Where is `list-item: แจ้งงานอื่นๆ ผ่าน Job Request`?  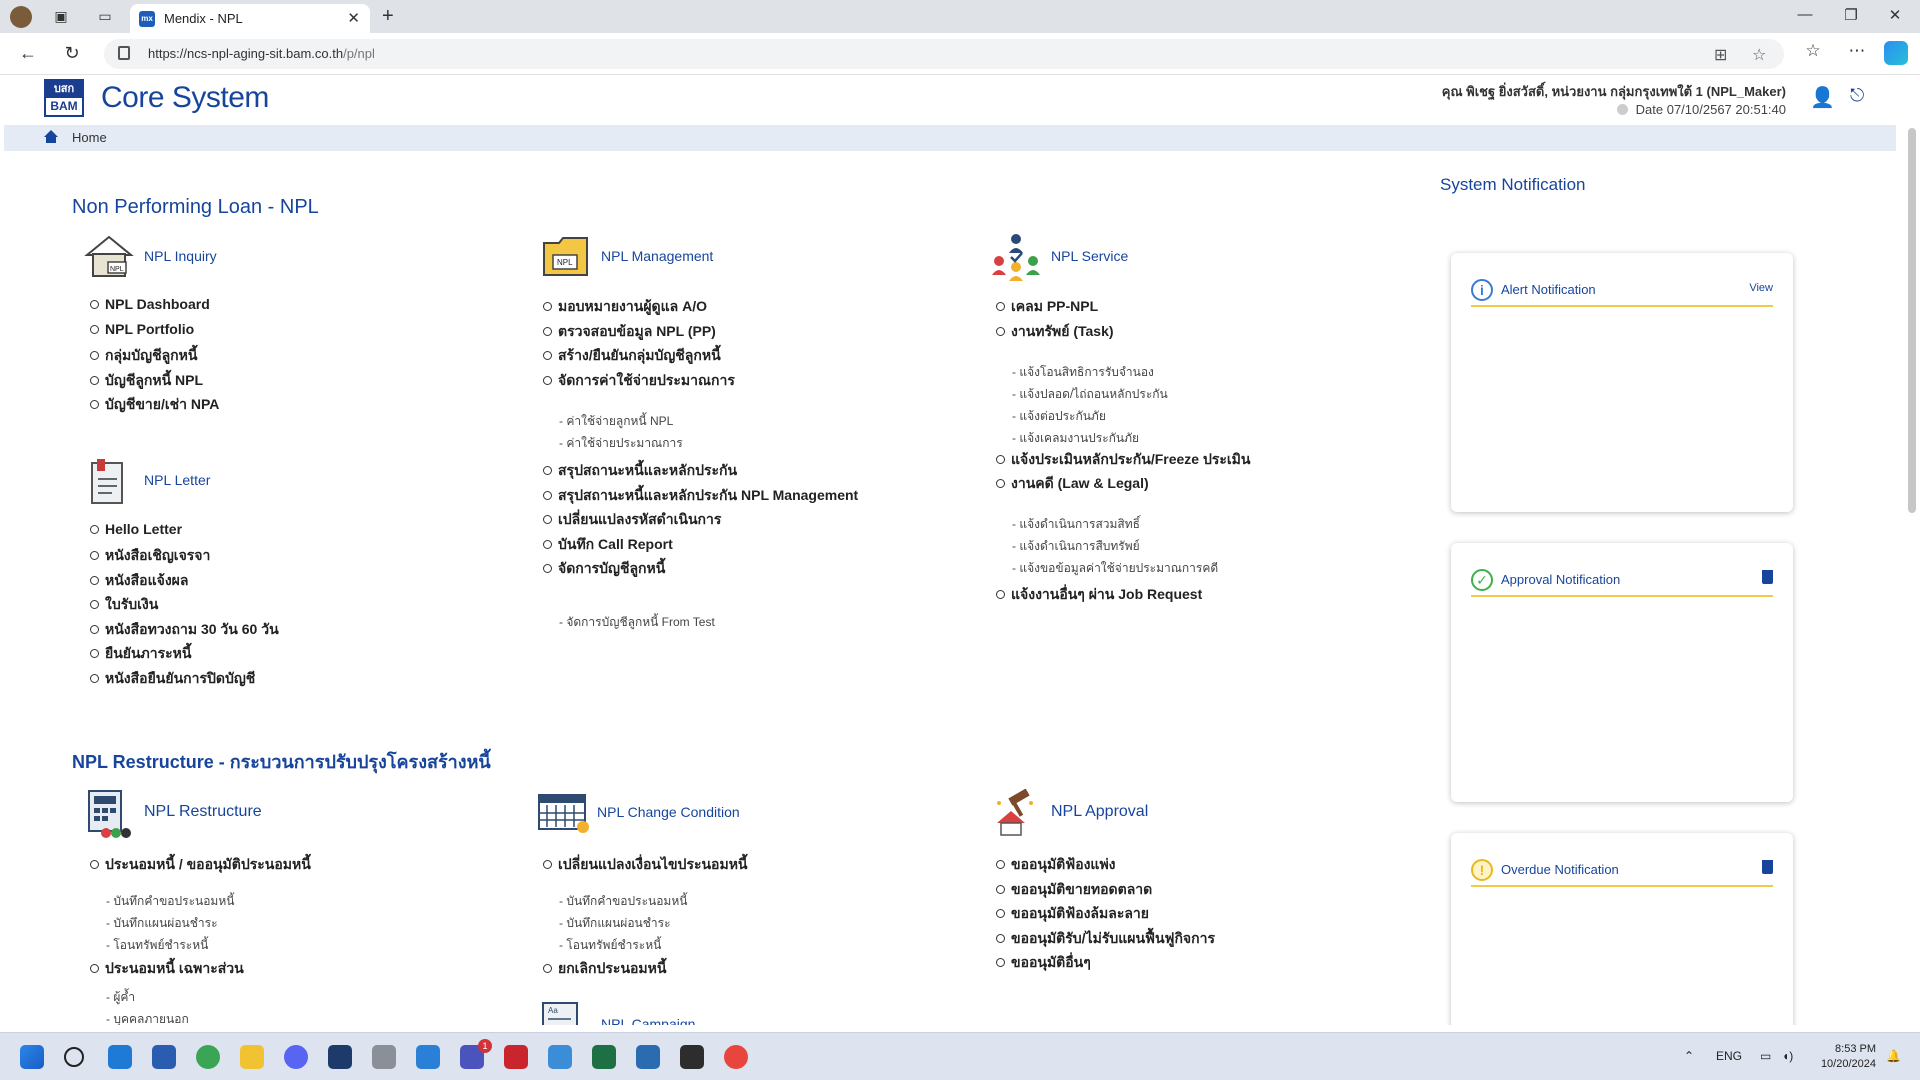 list-item: แจ้งงานอื่นๆ ผ่าน Job Request is located at coordinates (1099, 595).